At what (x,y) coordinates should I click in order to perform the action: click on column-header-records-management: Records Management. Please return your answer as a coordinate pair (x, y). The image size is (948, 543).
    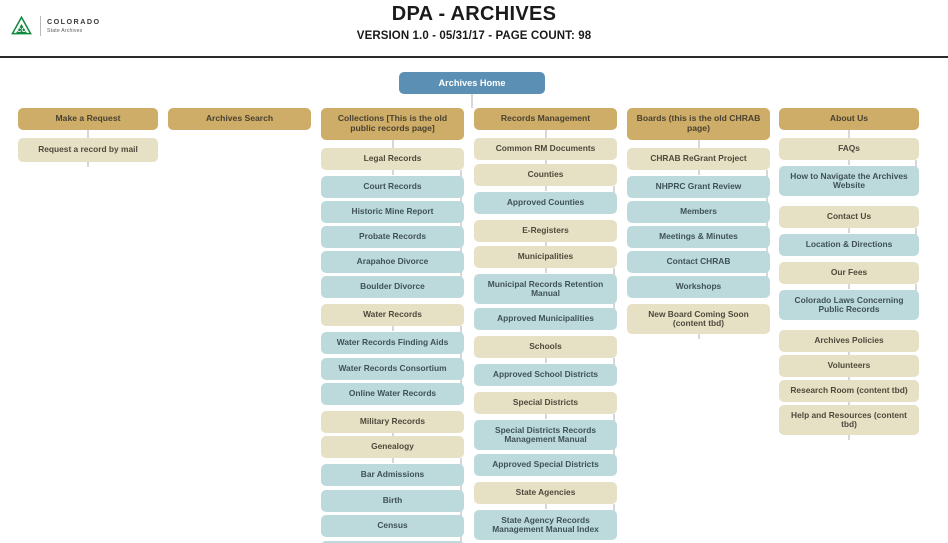
    Looking at the image, I should click on (545, 119).